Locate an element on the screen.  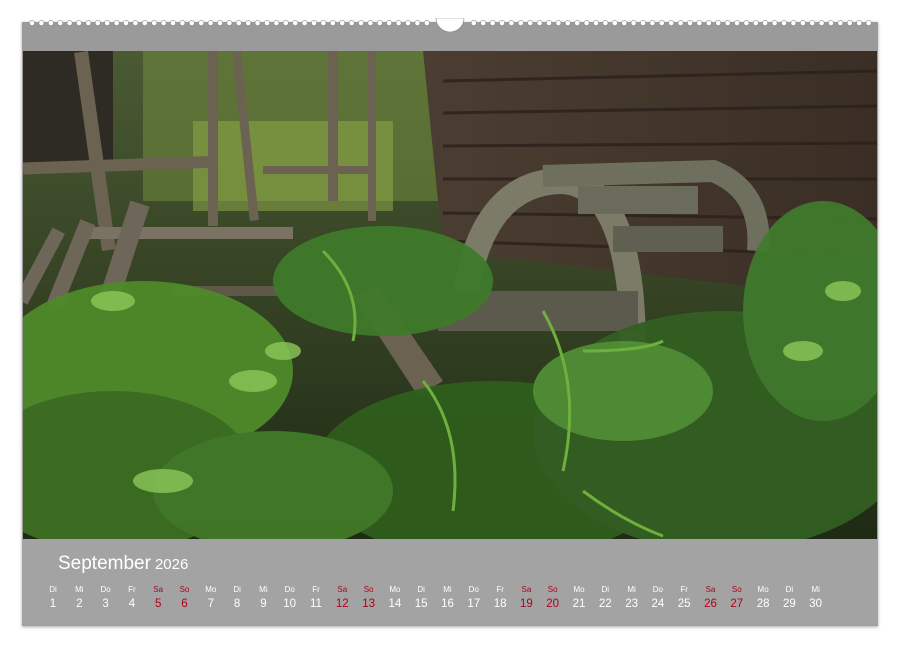
day-number: 22 is located at coordinates (605, 604).